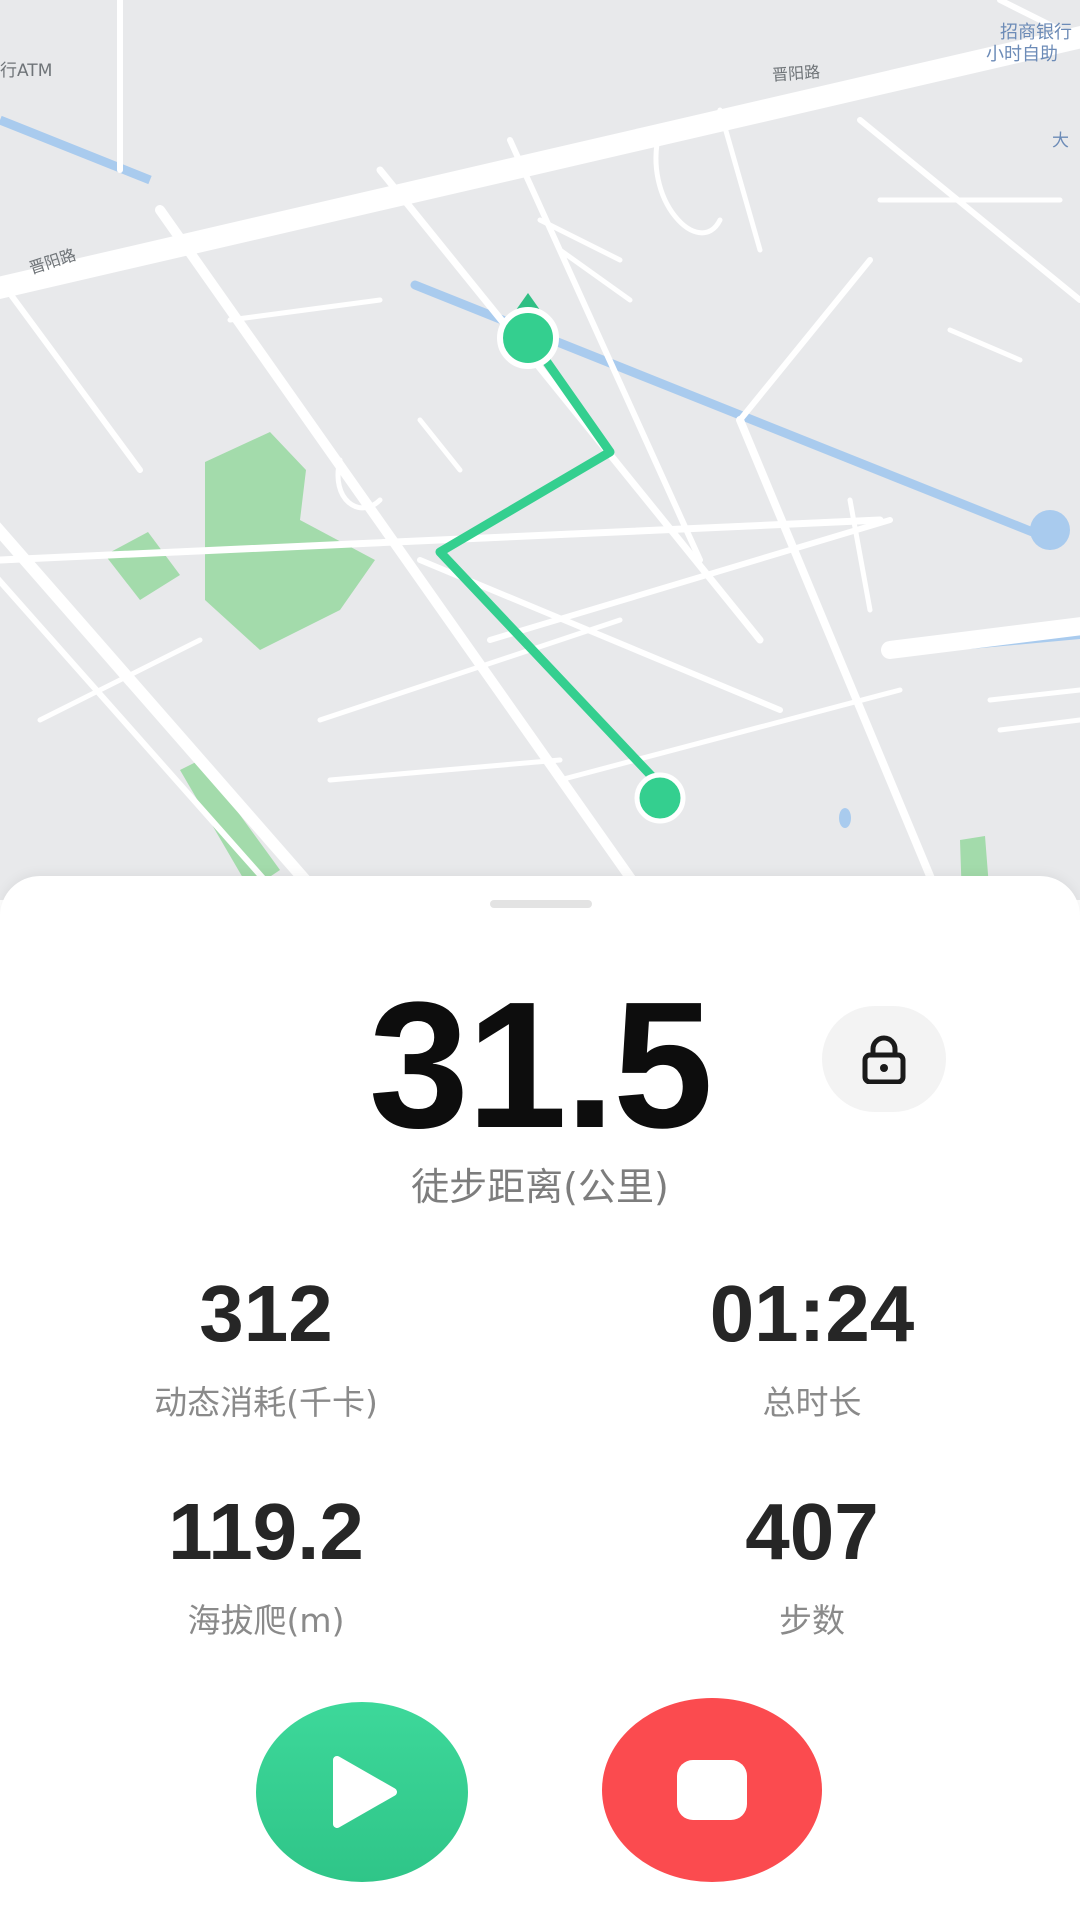 The width and height of the screenshot is (1080, 1920). What do you see at coordinates (528, 338) in the screenshot?
I see `route-start-marker-icon` at bounding box center [528, 338].